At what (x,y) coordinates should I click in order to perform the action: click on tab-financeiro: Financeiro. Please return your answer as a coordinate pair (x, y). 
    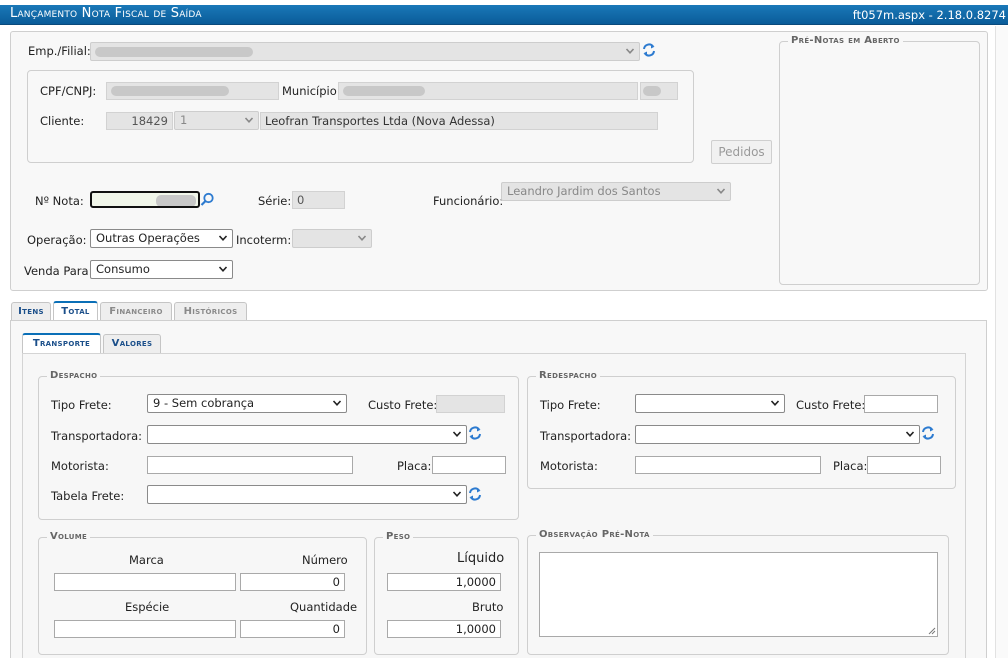
    Looking at the image, I should click on (136, 311).